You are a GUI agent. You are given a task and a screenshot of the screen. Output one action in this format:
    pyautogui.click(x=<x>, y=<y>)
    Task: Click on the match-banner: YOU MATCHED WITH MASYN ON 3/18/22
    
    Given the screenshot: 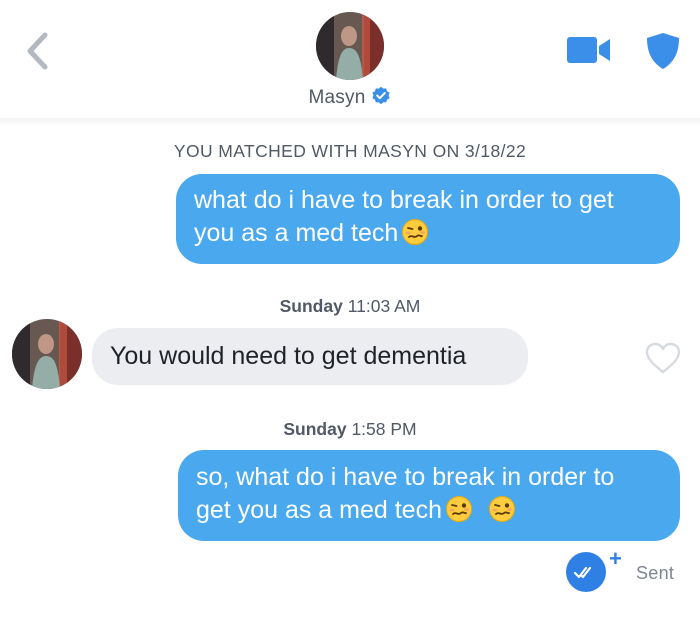 What is the action you would take?
    pyautogui.click(x=350, y=151)
    